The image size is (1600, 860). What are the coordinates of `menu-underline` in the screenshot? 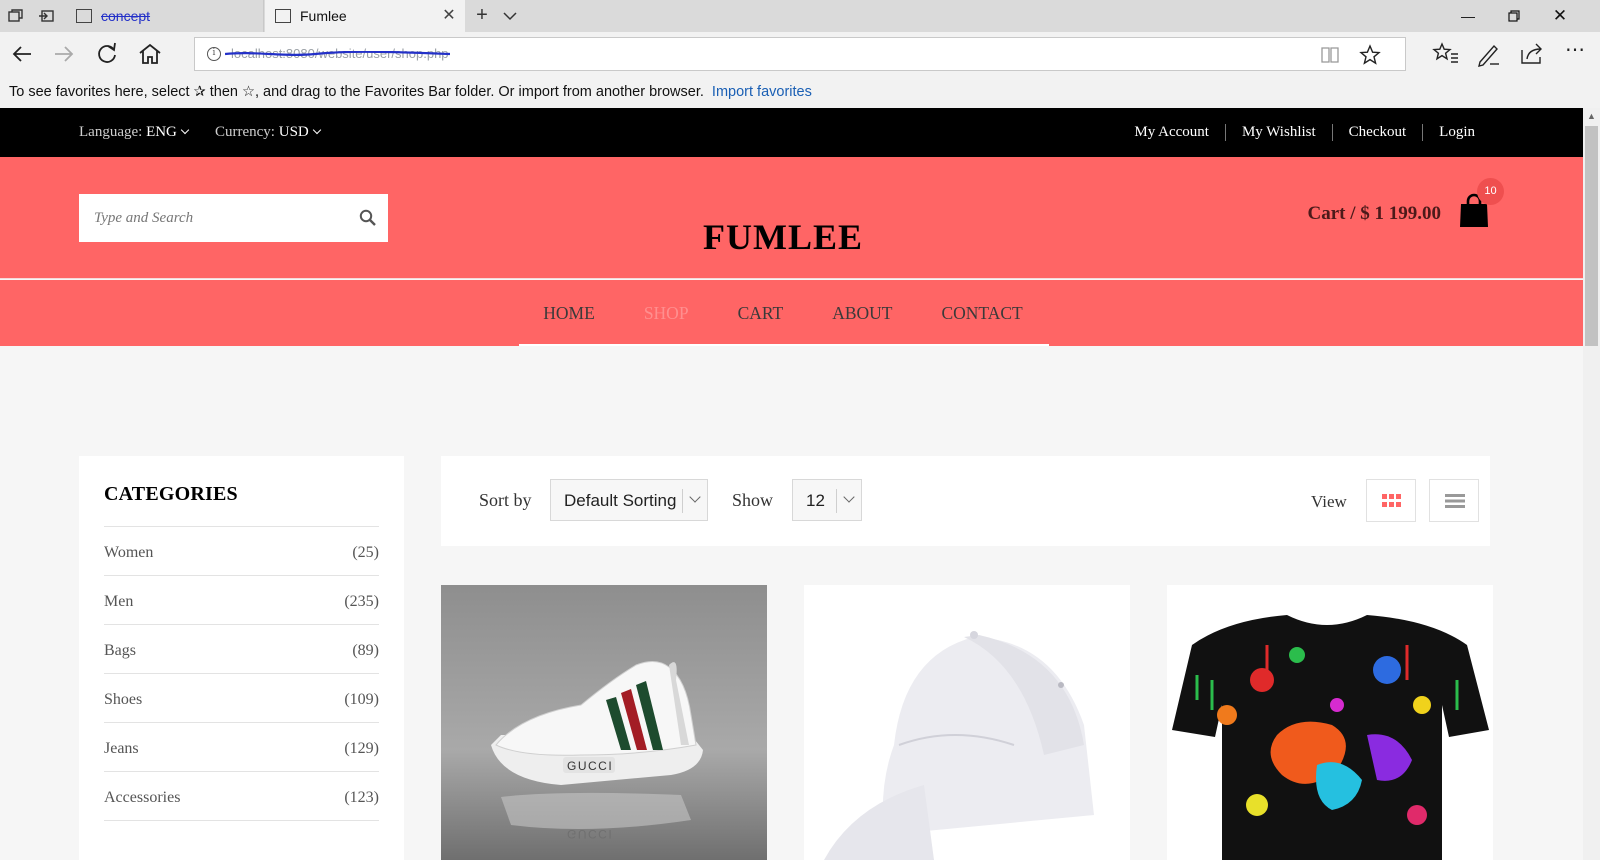 It's located at (784, 345).